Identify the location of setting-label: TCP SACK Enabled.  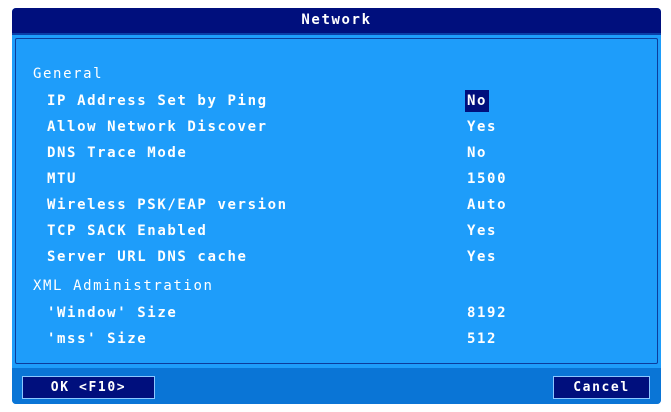
(127, 231).